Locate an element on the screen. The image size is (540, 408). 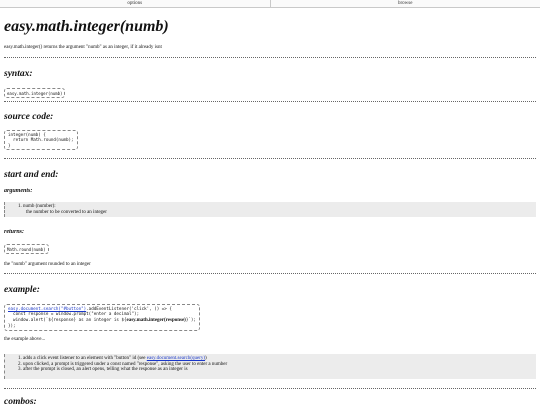
nav-browse: browse is located at coordinates (405, 3).